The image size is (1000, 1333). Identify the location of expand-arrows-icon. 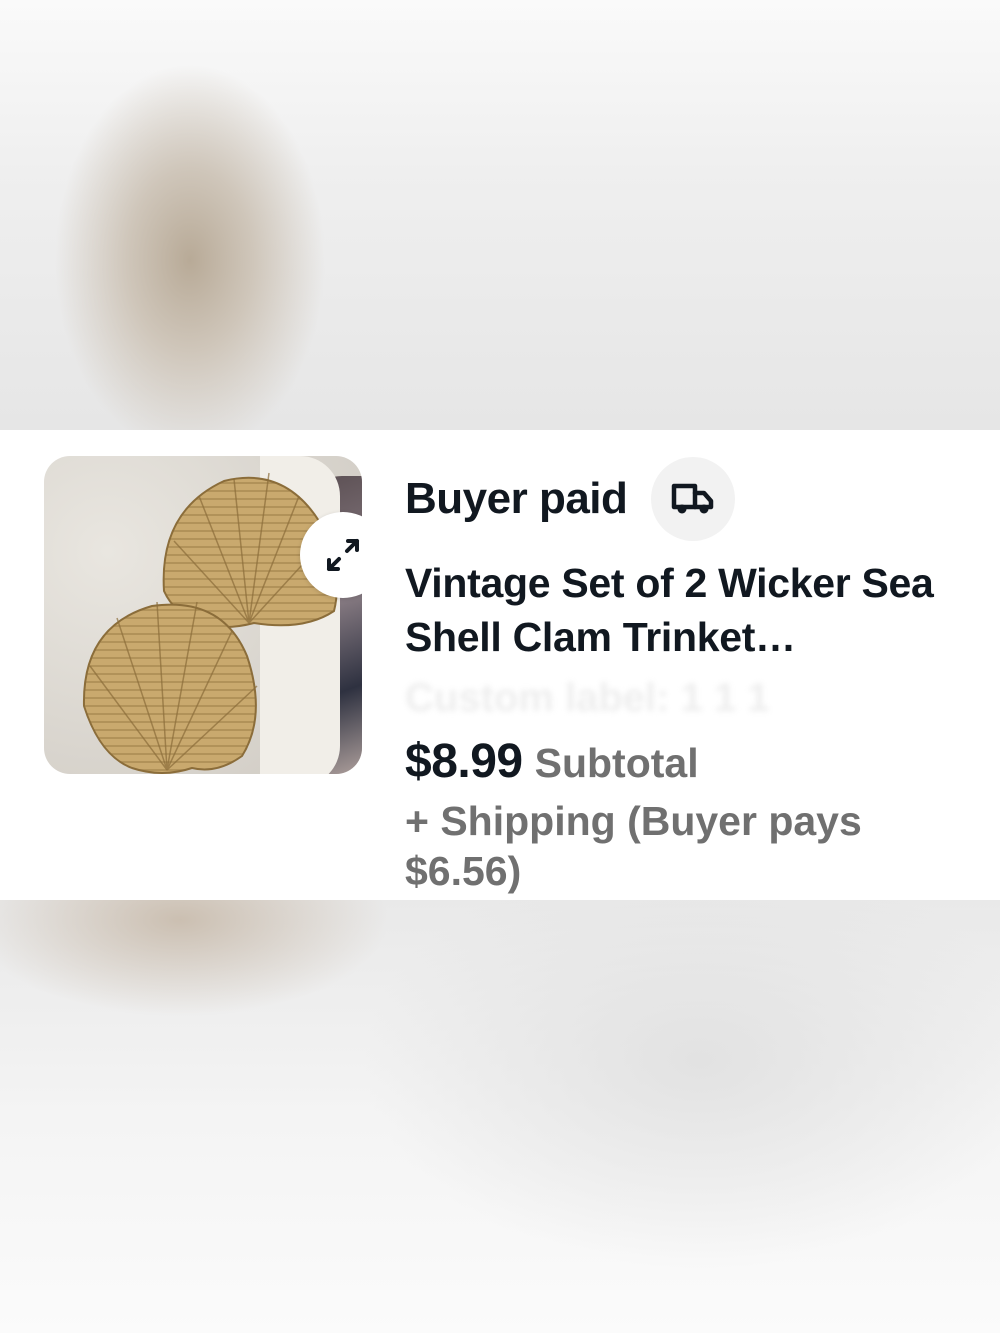
(343, 555).